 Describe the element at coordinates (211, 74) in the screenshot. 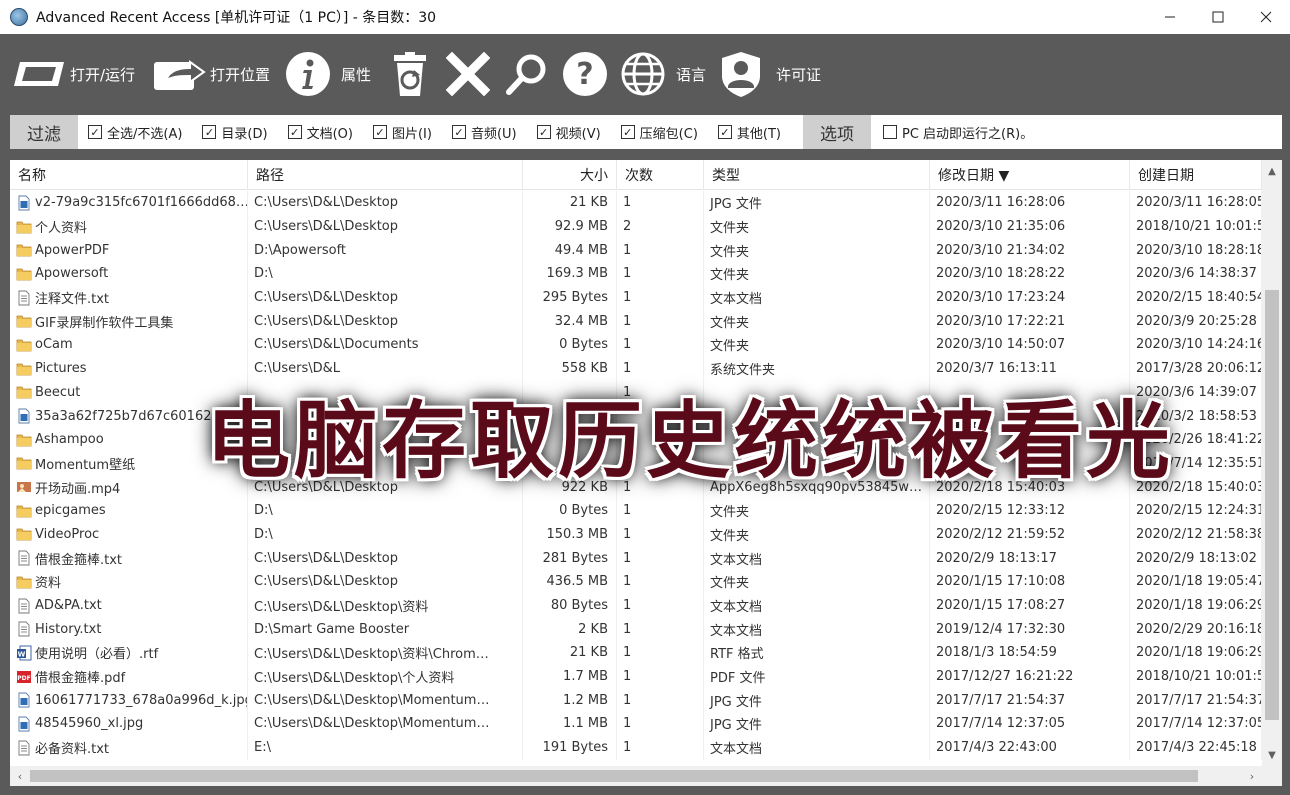

I see `open-location-button: 打开位置` at that location.